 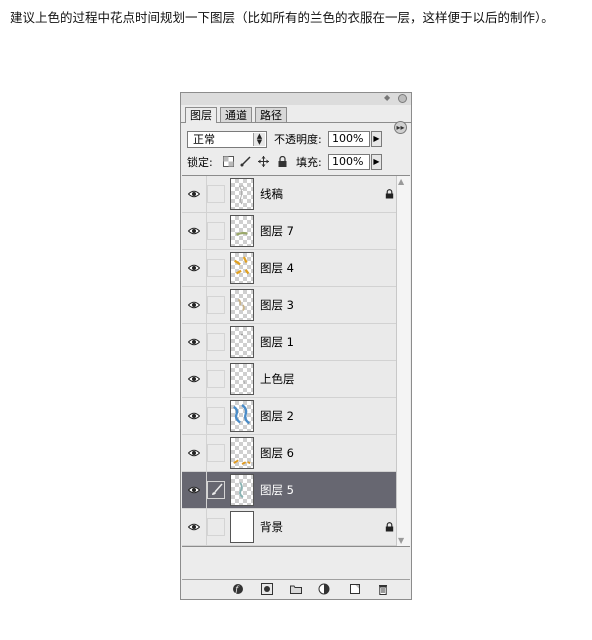 What do you see at coordinates (277, 490) in the screenshot?
I see `layer-name: 图层 5` at bounding box center [277, 490].